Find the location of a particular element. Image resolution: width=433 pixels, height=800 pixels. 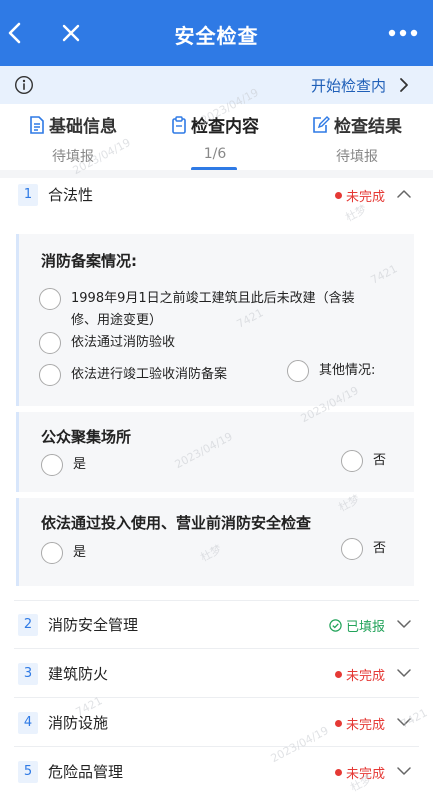

section-row-building-fire: 3 建筑防火 未完成 is located at coordinates (216, 675).